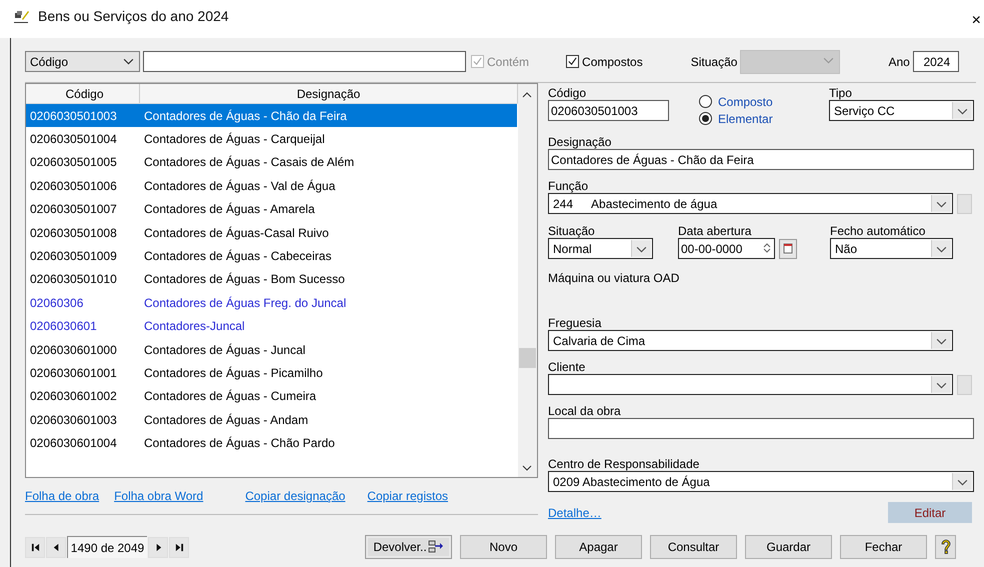 This screenshot has height=567, width=984. What do you see at coordinates (233, 373) in the screenshot?
I see `designation-cell-text: Contadores de Águas - Picamilho` at bounding box center [233, 373].